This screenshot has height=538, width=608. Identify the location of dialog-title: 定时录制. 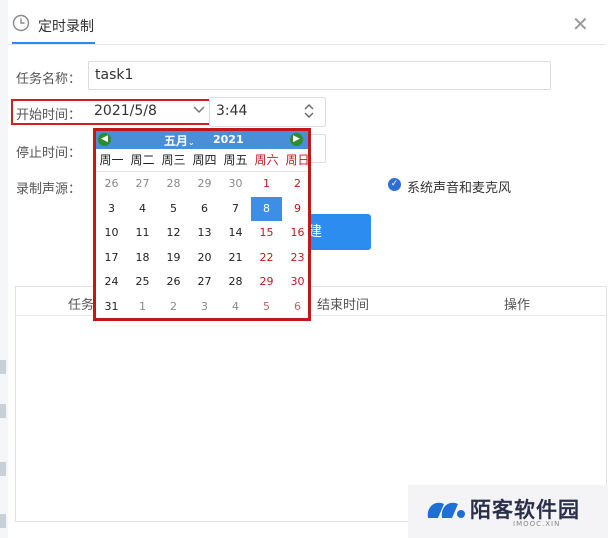
(66, 27).